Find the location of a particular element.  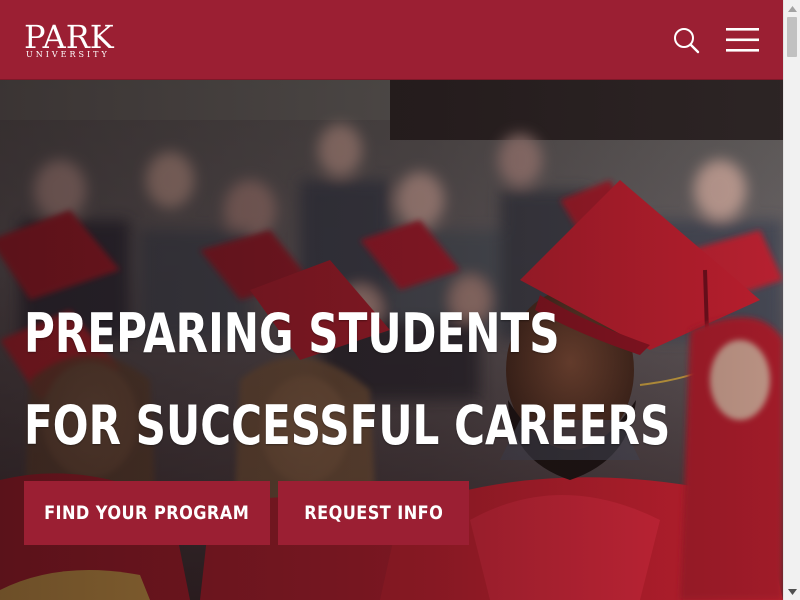

scroll-down-button is located at coordinates (792, 591).